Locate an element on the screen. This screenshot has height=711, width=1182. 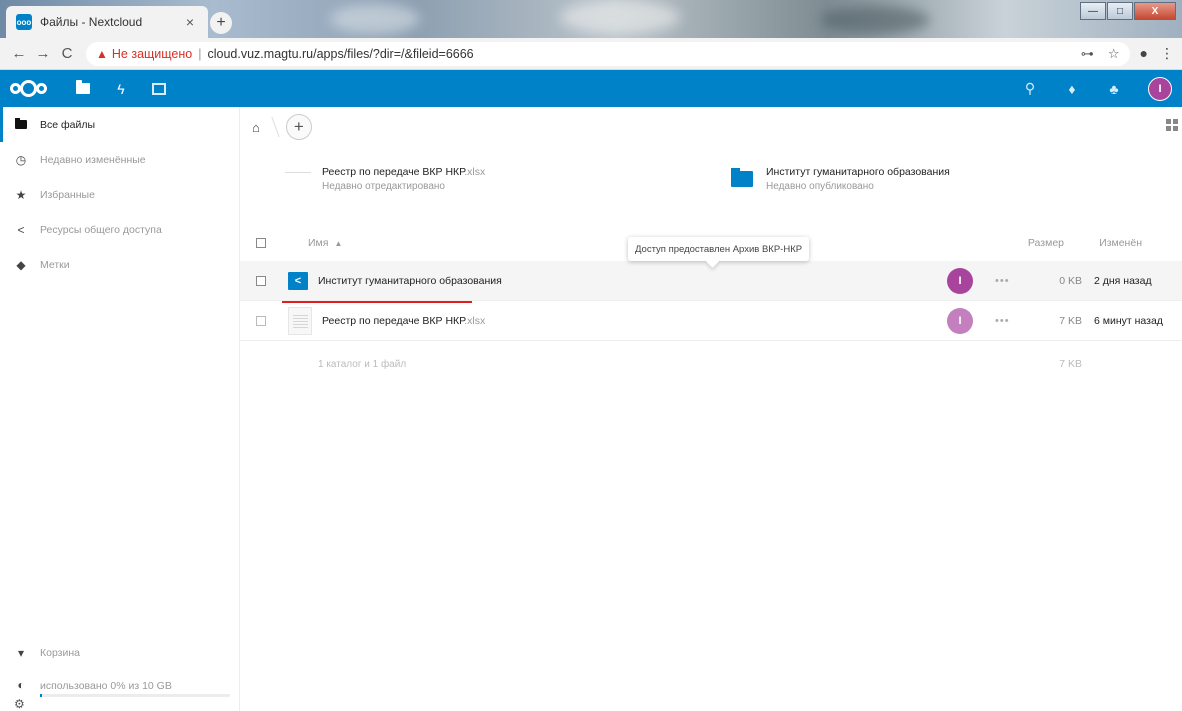
sidebar-item-favorites: ★ Избранные is located at coordinates (119, 194).